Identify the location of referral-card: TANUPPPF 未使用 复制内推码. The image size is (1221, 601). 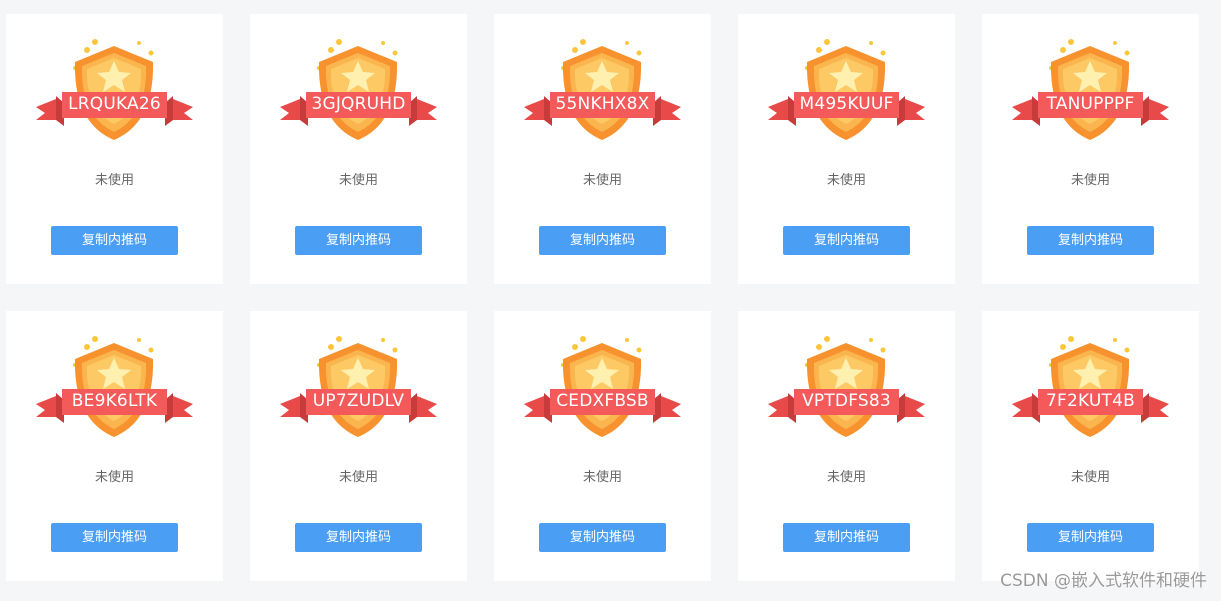
(1090, 149).